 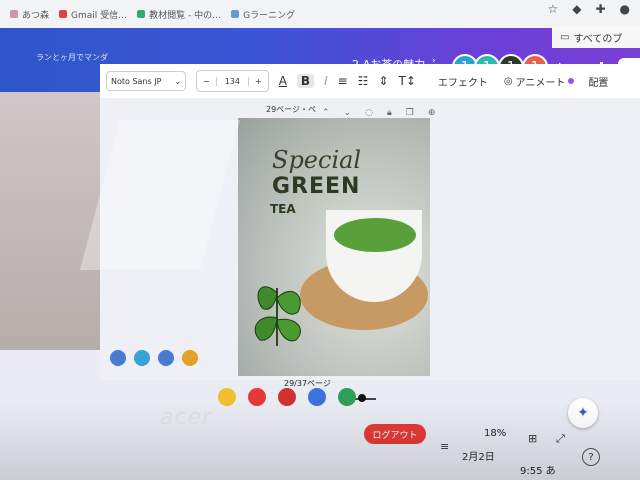 I want to click on arrange-button: 配置, so click(x=598, y=81).